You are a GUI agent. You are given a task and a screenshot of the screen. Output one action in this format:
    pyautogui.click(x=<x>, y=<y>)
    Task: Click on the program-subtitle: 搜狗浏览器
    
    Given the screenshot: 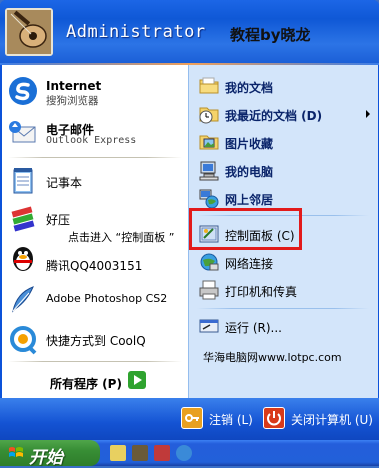 What is the action you would take?
    pyautogui.click(x=72, y=101)
    